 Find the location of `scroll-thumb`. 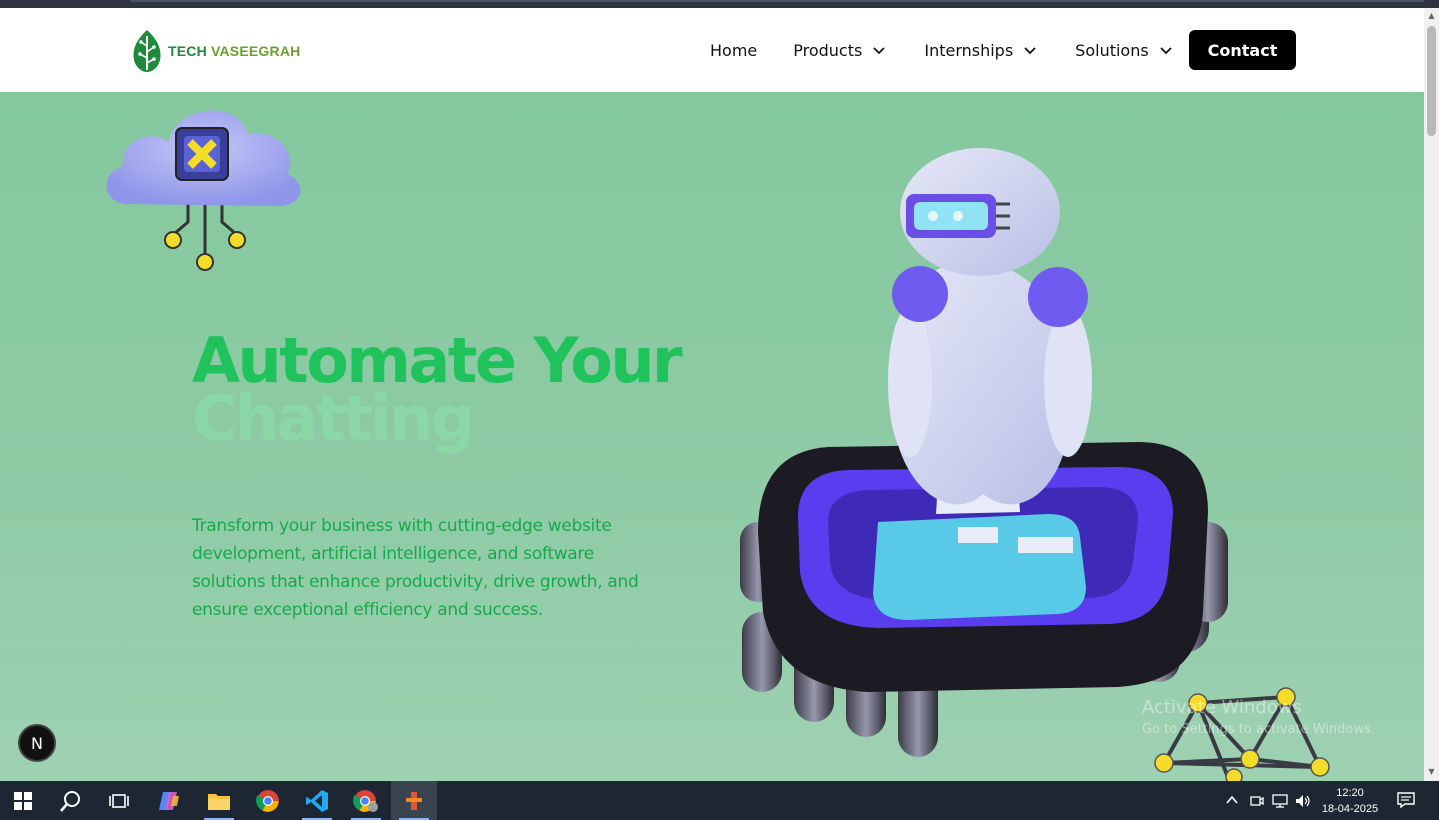

scroll-thumb is located at coordinates (1431, 81).